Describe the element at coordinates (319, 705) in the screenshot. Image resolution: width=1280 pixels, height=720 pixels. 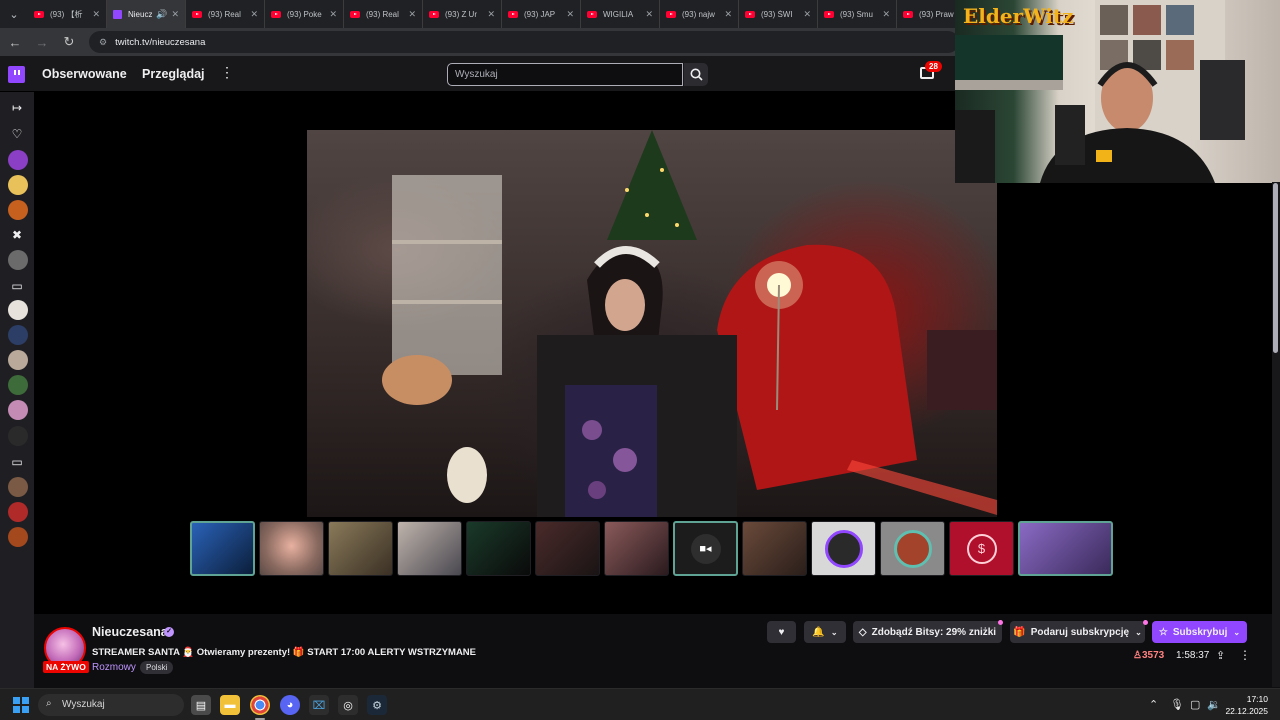
I see `app-icon: ⌧` at that location.